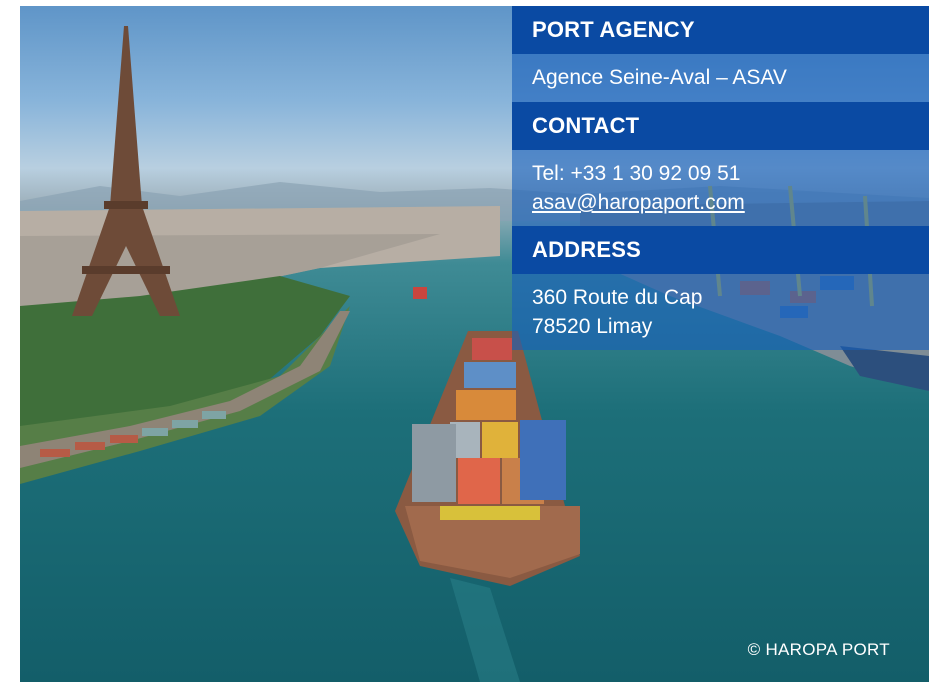 The image size is (930, 682). I want to click on address-section: ADDRESS 360 Route du Cap 78520 Limay, so click(720, 288).